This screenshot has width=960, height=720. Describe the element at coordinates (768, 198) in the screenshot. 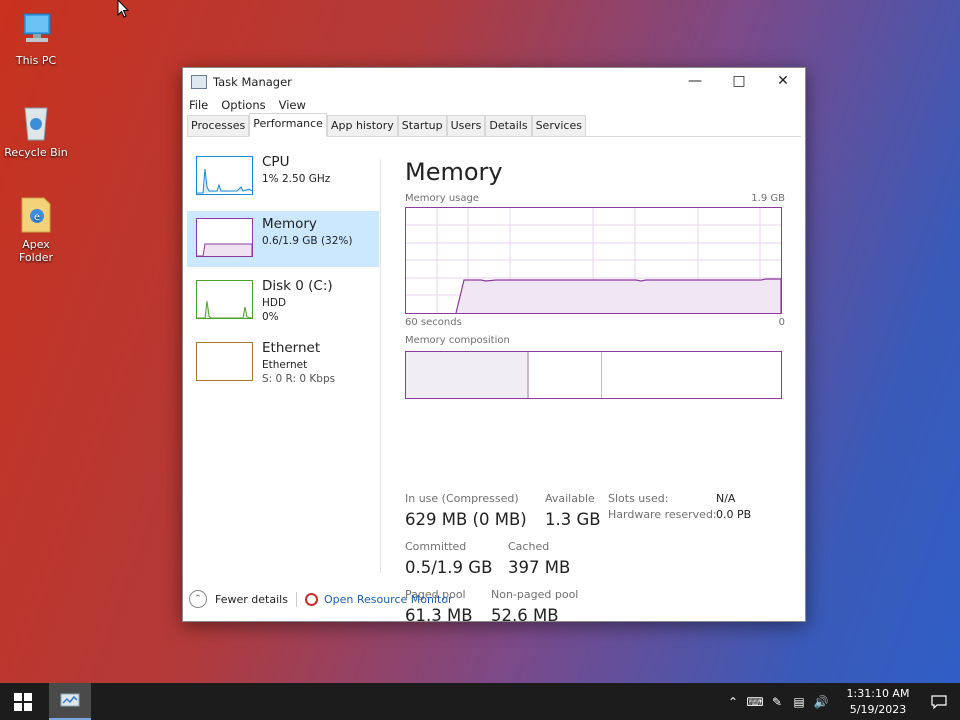

I see `memory-usage-max: 1.9 GB` at that location.